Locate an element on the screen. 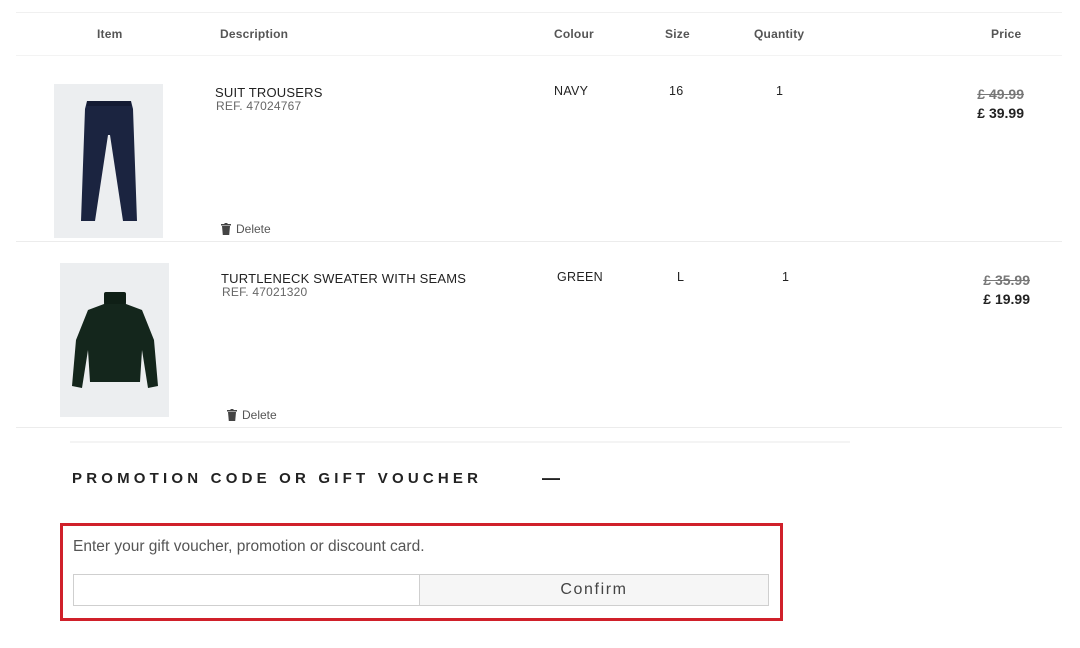 The width and height of the screenshot is (1080, 648). confirm-button: Confirm is located at coordinates (594, 590).